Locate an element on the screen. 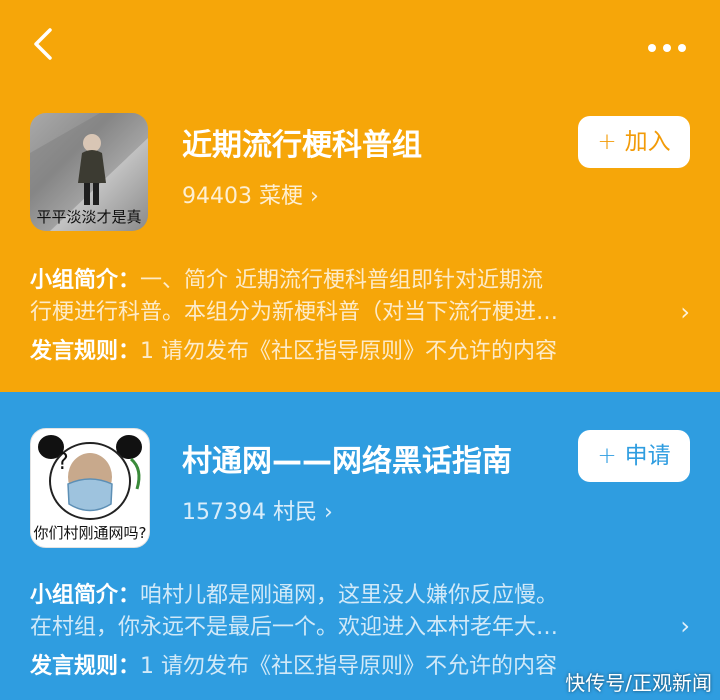  member-count-number: 94403 is located at coordinates (217, 196).